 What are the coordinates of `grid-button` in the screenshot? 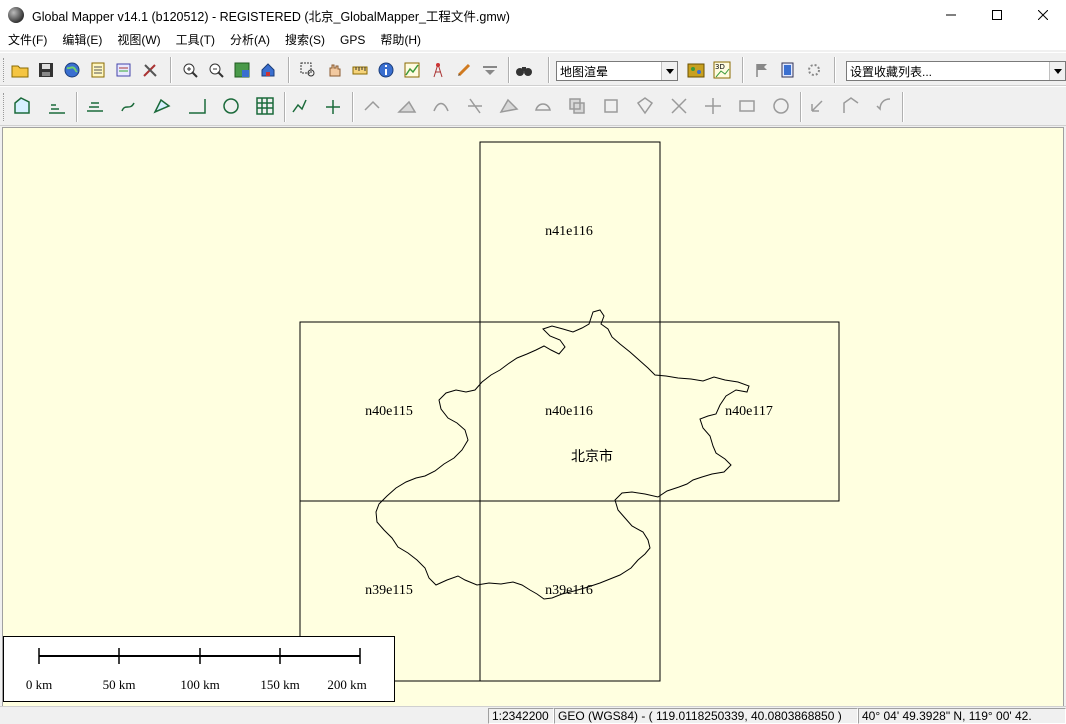 It's located at (265, 106).